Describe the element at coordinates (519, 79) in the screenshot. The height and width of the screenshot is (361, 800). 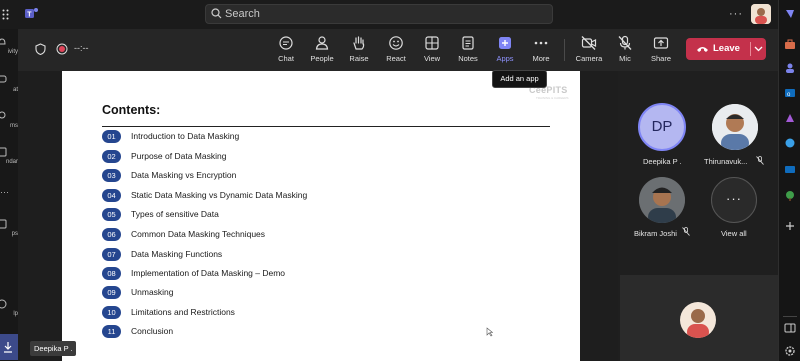
I see `apps-tooltip: Add an app` at that location.